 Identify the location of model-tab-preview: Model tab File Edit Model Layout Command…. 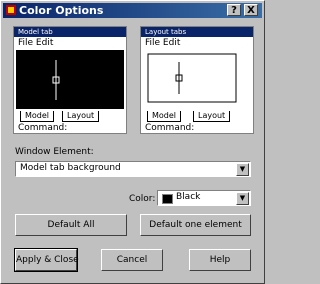
(70, 80).